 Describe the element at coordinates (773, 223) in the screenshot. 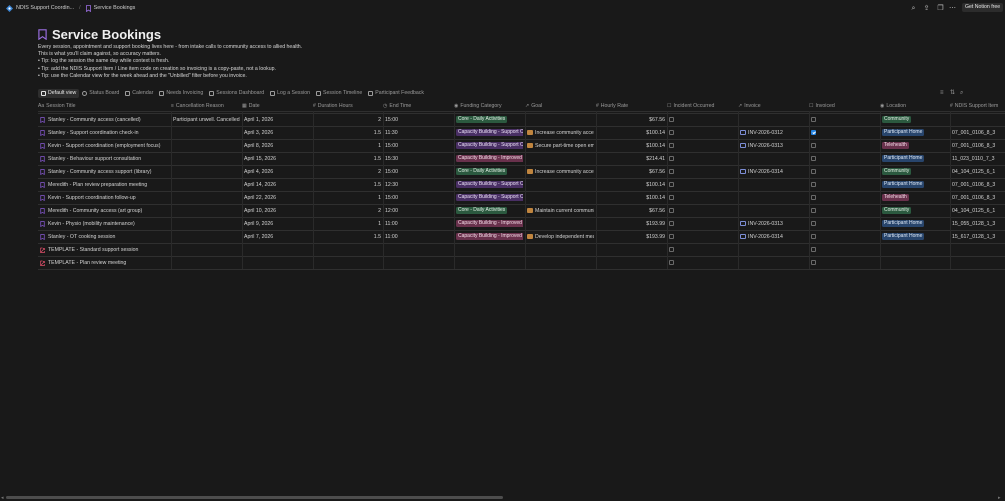

I see `invoice-cell: INV-2026-0313` at that location.